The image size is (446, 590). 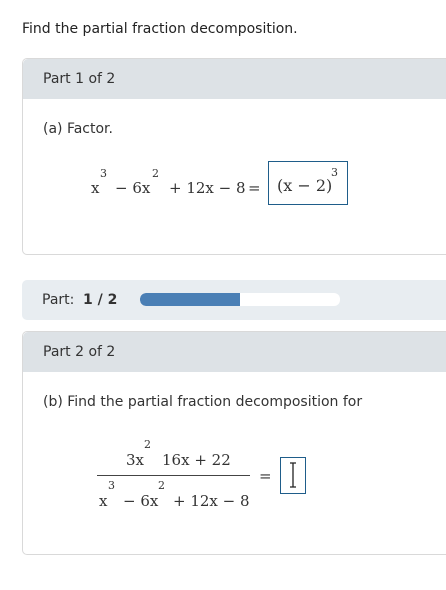 I want to click on expr-x-exponent: 3, so click(x=103, y=173).